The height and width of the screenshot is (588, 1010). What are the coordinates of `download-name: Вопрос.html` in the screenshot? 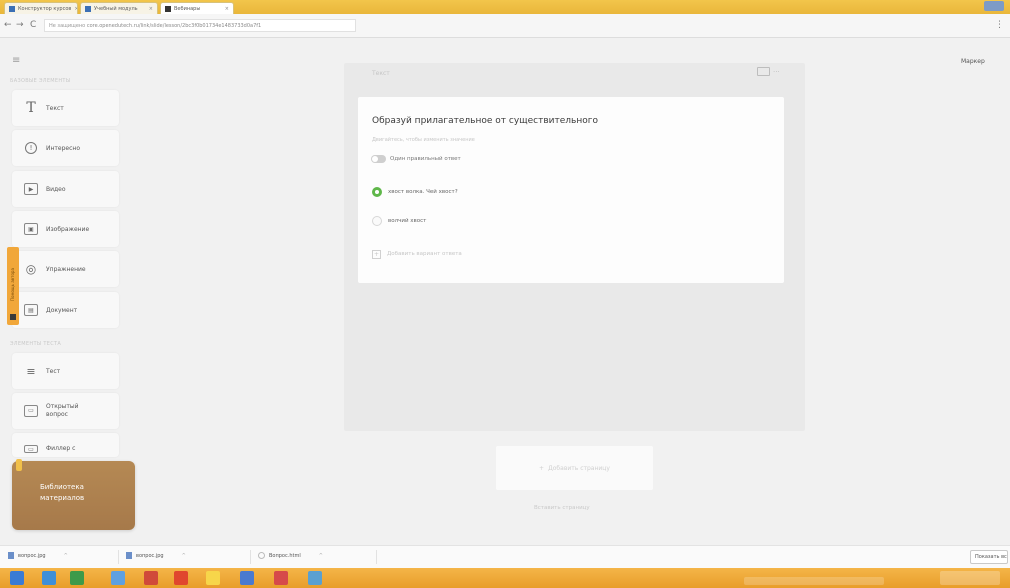 It's located at (285, 555).